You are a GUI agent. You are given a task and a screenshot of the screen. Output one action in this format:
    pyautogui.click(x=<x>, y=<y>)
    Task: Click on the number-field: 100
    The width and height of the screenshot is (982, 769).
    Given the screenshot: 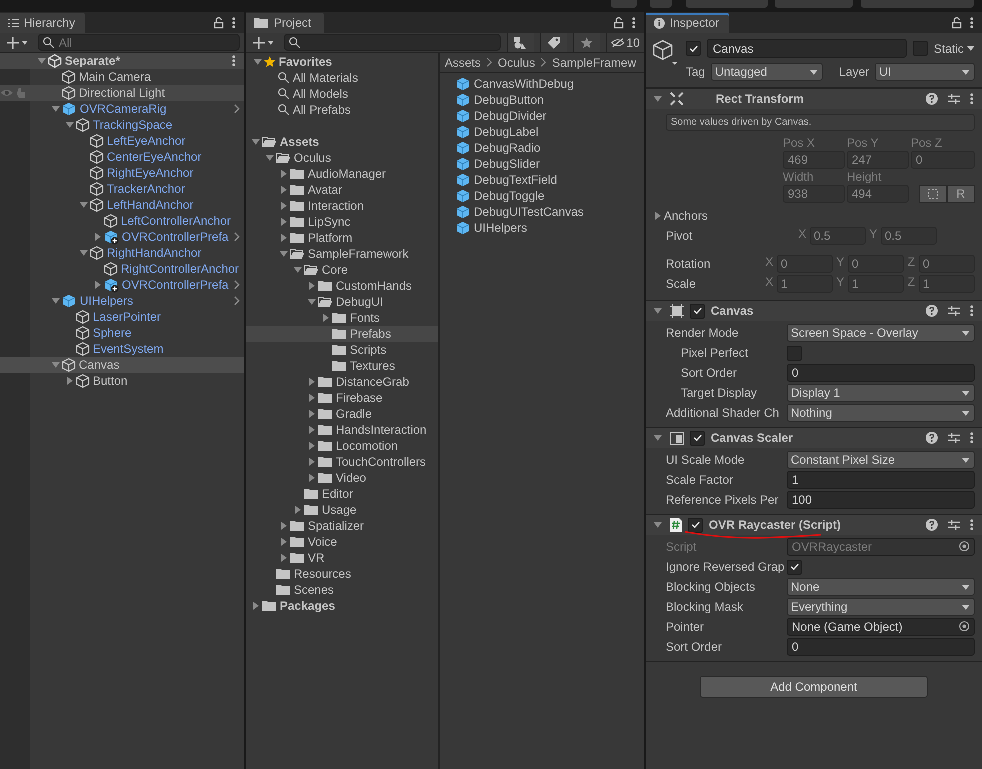 What is the action you would take?
    pyautogui.click(x=881, y=500)
    